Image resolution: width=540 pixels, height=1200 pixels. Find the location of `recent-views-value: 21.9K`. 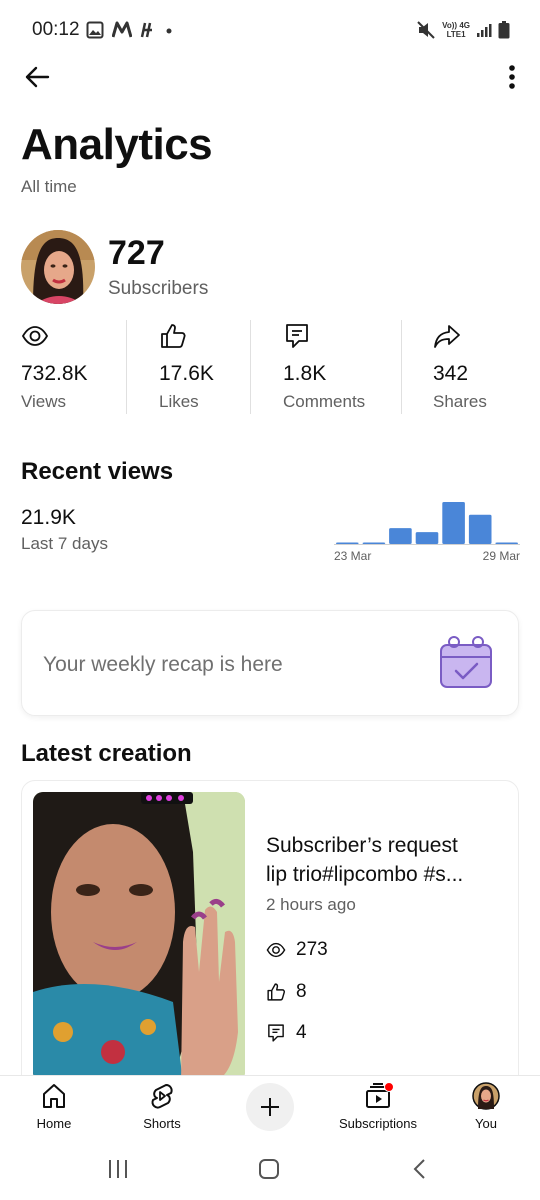

recent-views-value: 21.9K is located at coordinates (48, 517).